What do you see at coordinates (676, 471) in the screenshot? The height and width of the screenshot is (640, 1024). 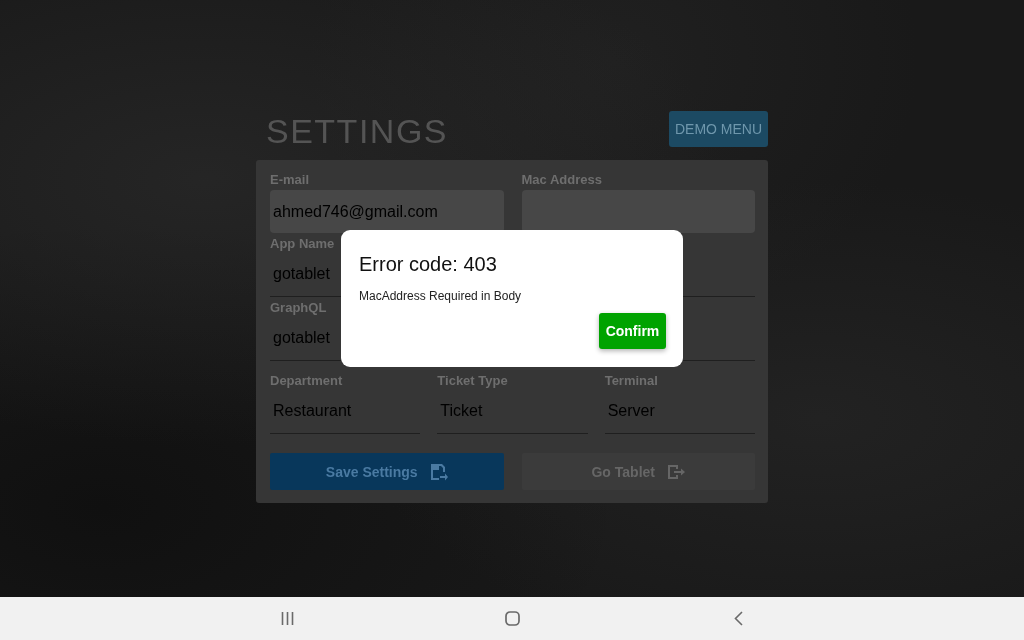 I see `exit-icon` at bounding box center [676, 471].